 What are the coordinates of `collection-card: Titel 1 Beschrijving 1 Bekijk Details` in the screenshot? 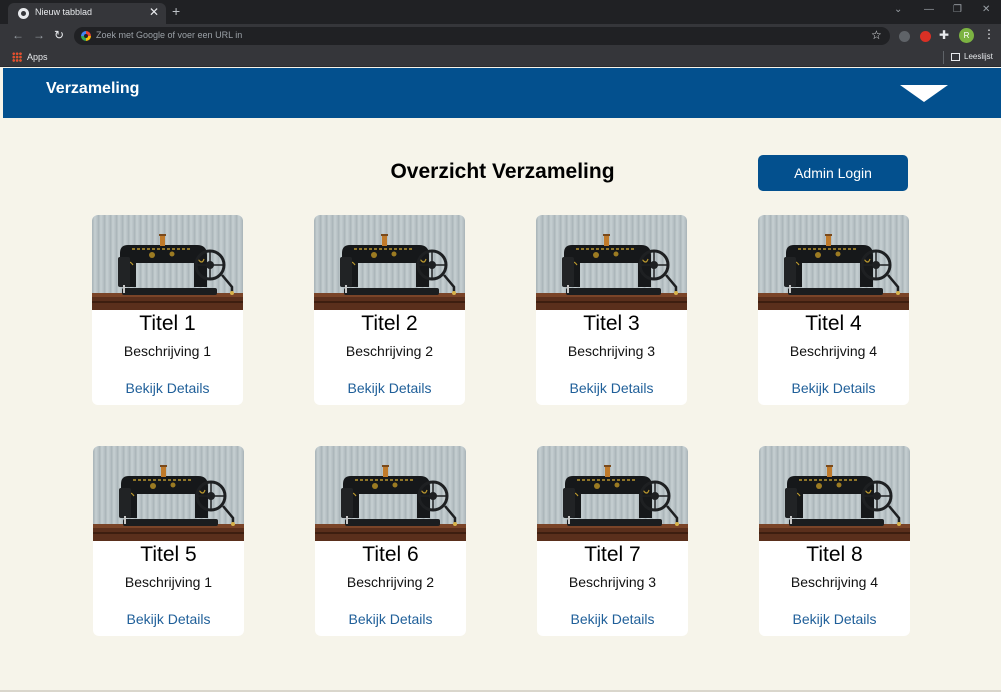 It's located at (167, 310).